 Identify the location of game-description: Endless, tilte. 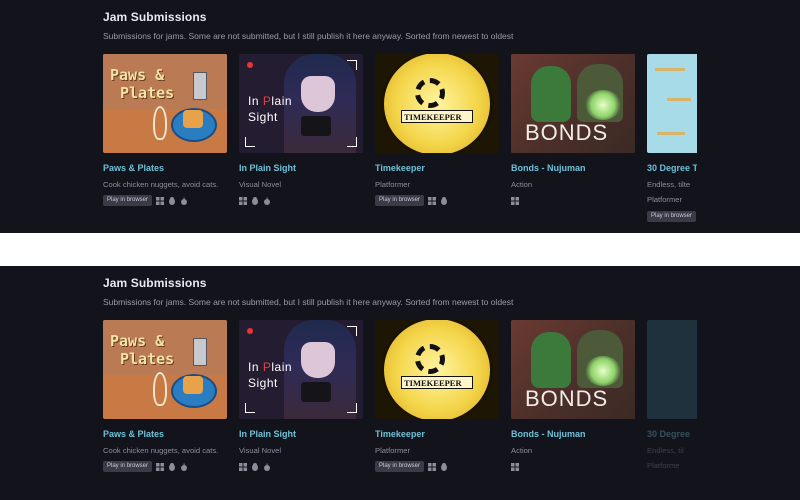
(669, 184).